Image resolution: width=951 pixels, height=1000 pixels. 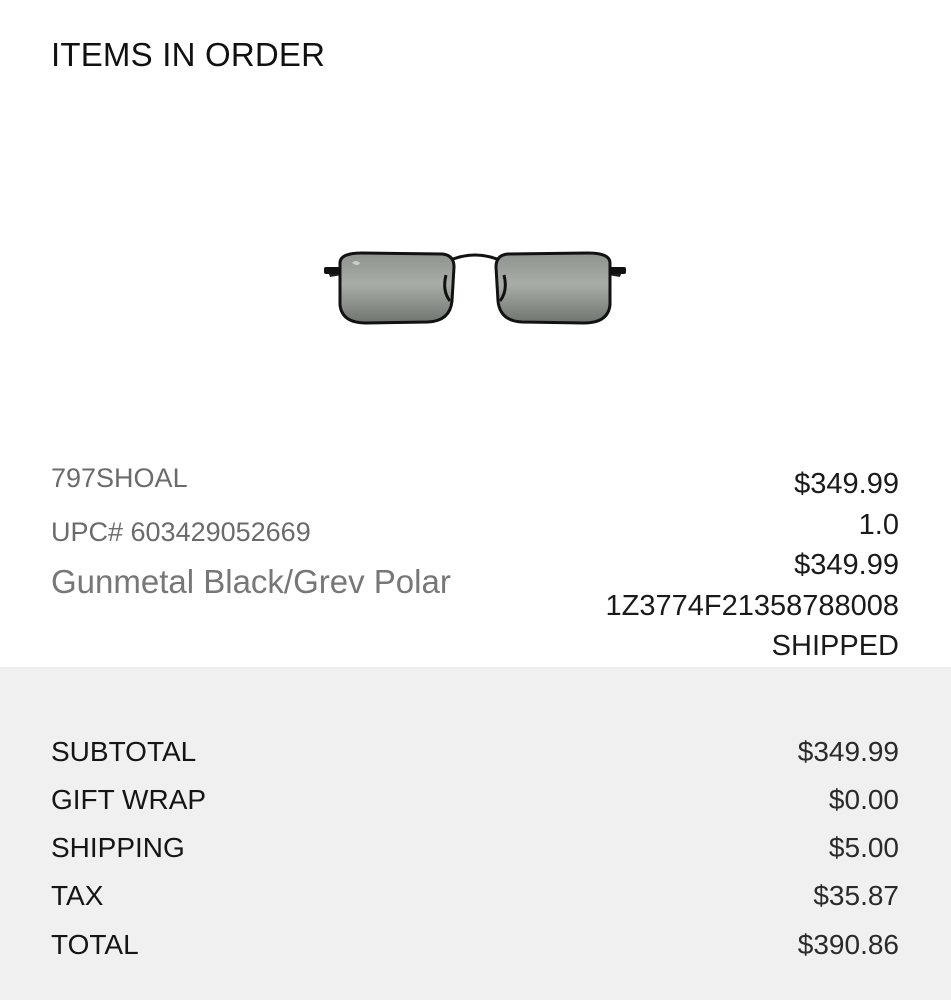 What do you see at coordinates (863, 847) in the screenshot?
I see `shipping-value: $5.00` at bounding box center [863, 847].